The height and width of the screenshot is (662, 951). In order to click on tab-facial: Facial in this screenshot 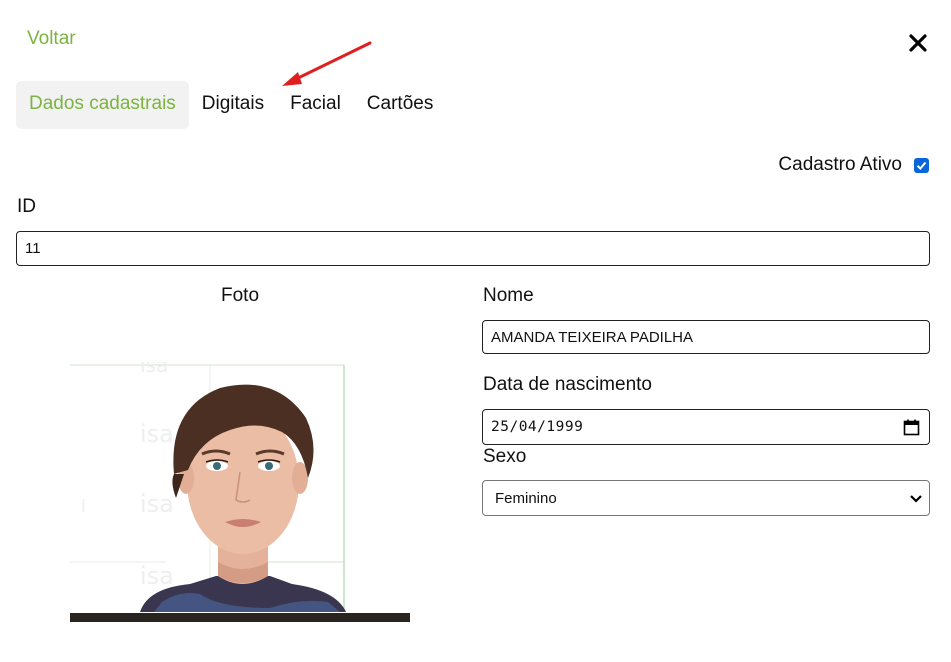, I will do `click(315, 105)`.